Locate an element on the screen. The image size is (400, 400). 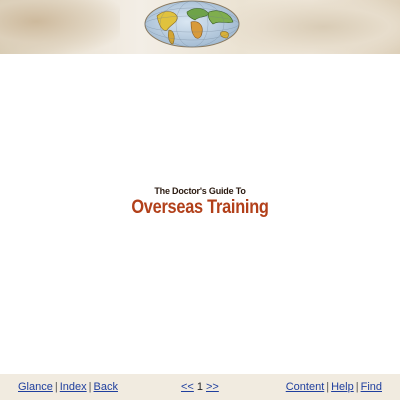
next-page-link: >> is located at coordinates (212, 387).